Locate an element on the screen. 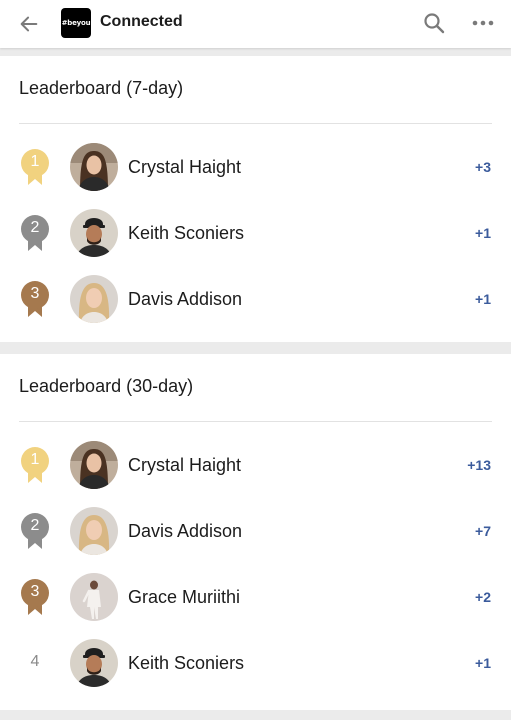 This screenshot has width=511, height=720. section-title: Leaderboard (7-day) is located at coordinates (101, 88).